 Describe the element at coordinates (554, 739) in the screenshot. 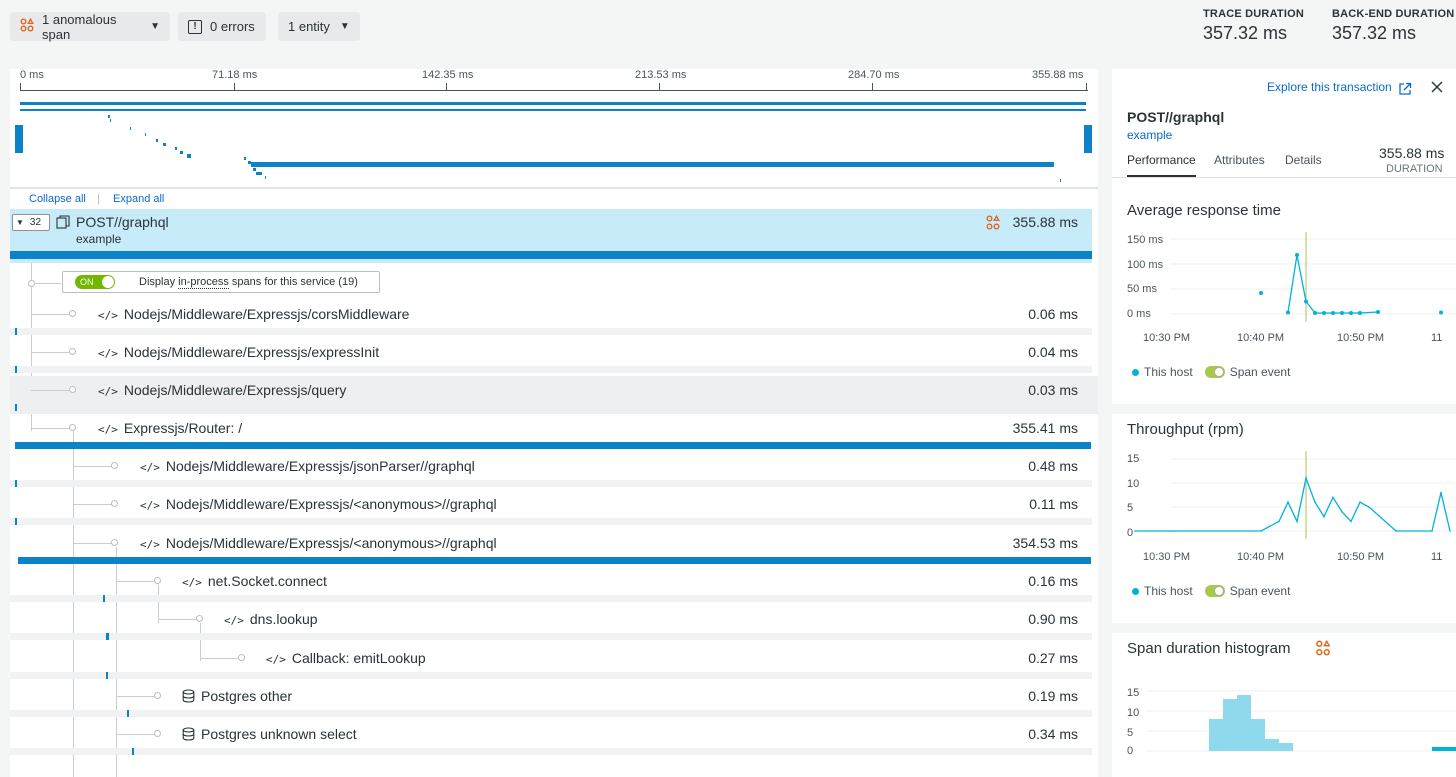

I see `span-row: Postgres unknown select 0.34 ms` at that location.